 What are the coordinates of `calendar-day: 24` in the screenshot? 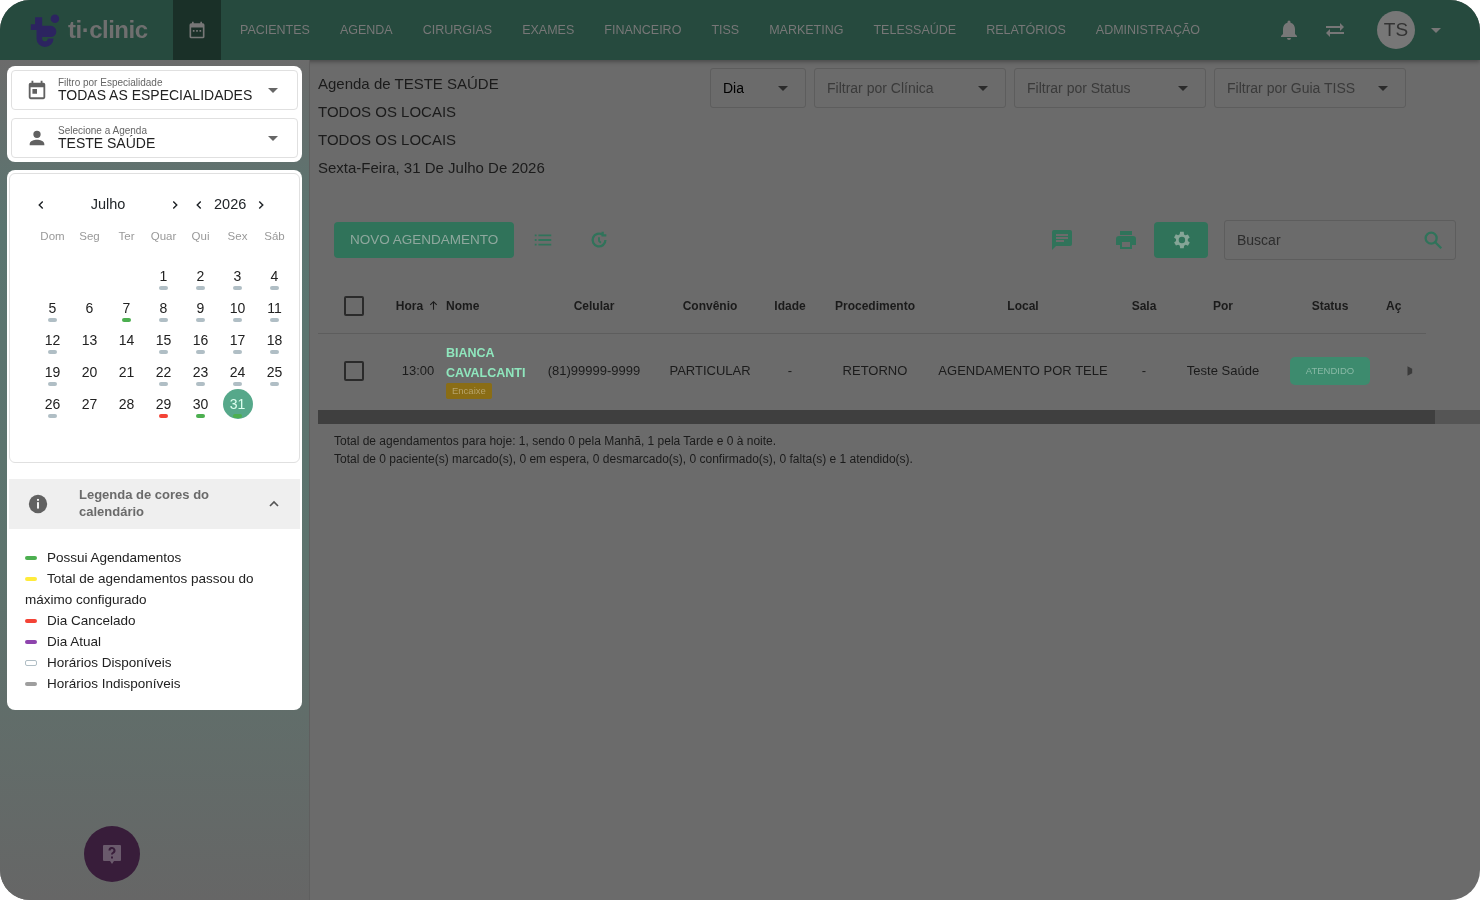 It's located at (237, 372).